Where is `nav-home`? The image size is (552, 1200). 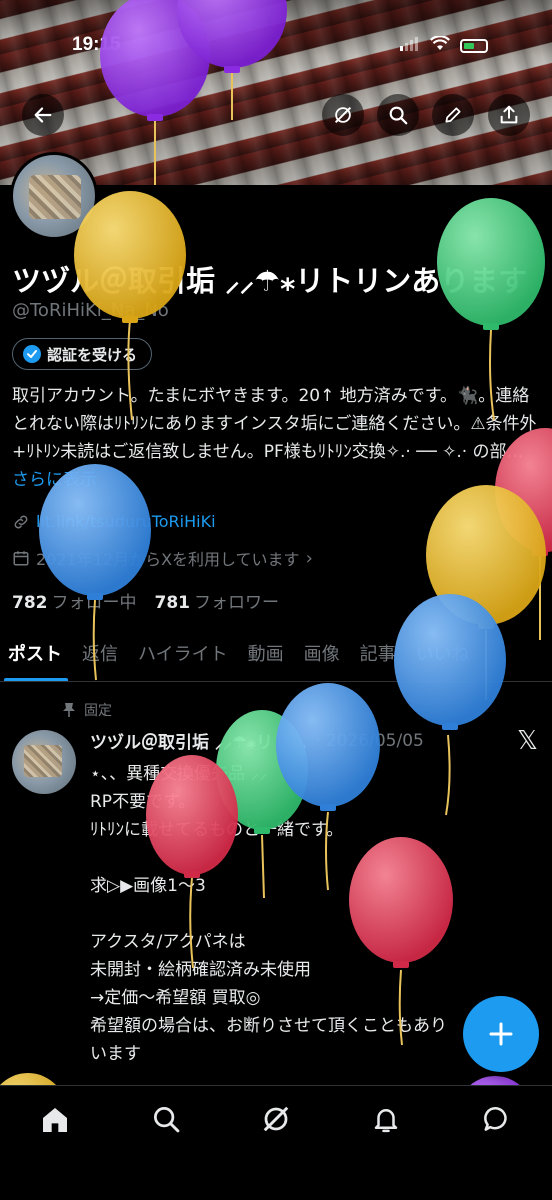 nav-home is located at coordinates (55, 1128).